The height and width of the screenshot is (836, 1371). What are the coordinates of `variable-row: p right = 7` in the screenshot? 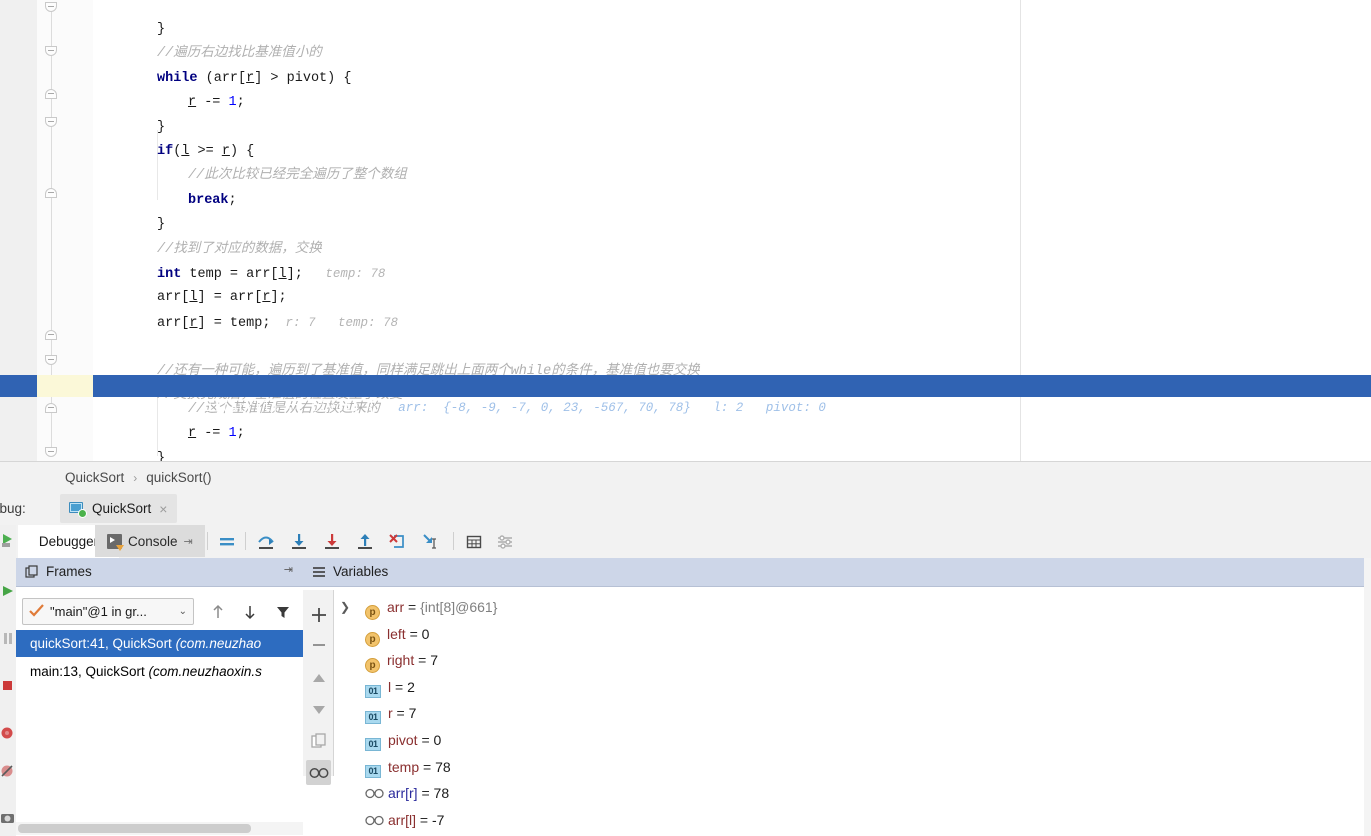 It's located at (401, 660).